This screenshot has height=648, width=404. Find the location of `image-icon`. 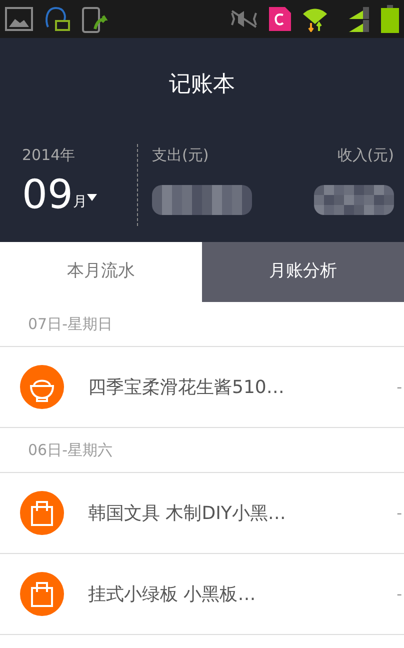

image-icon is located at coordinates (19, 19).